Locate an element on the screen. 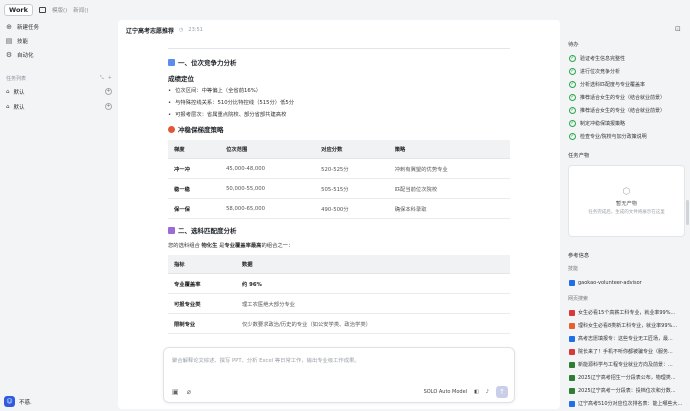  folder-icon: ⌂ is located at coordinates (8, 91).